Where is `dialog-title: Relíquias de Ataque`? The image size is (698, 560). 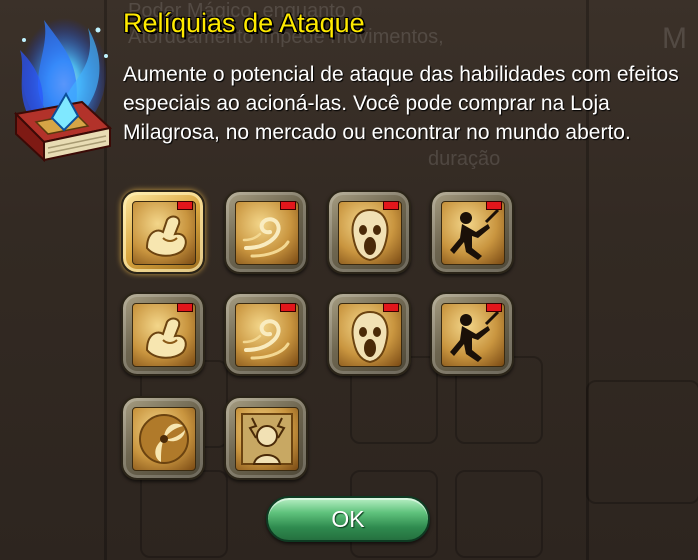
dialog-title: Relíquias de Ataque is located at coordinates (244, 23).